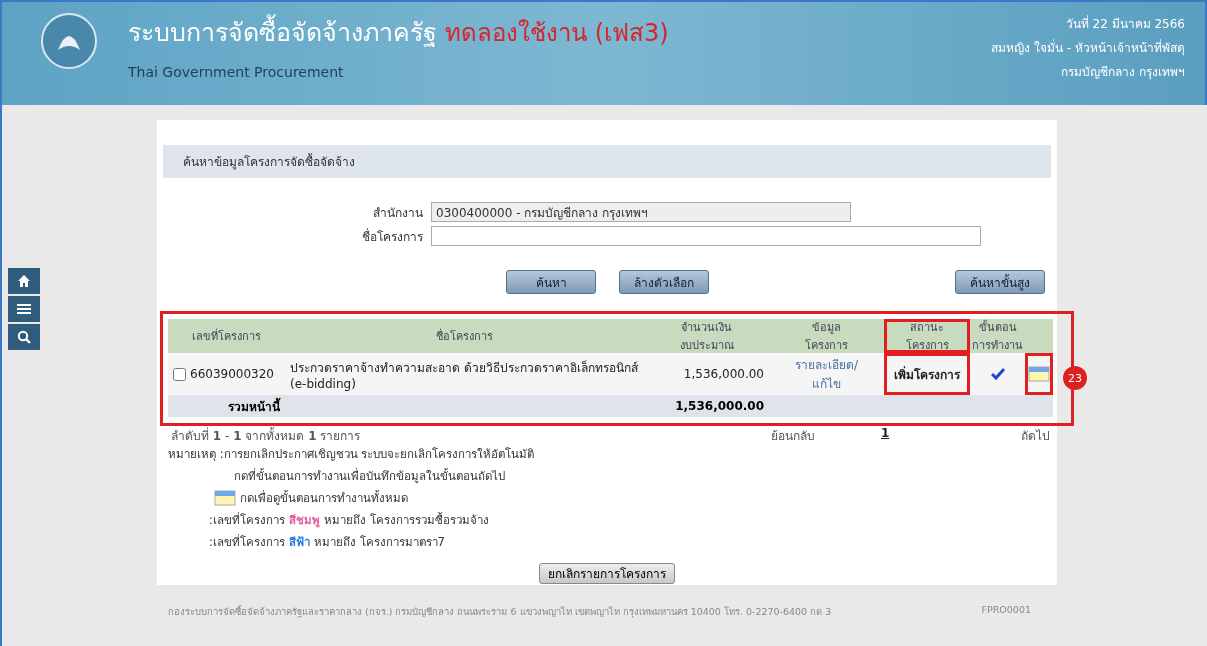  What do you see at coordinates (1039, 336) in the screenshot?
I see `column-header` at bounding box center [1039, 336].